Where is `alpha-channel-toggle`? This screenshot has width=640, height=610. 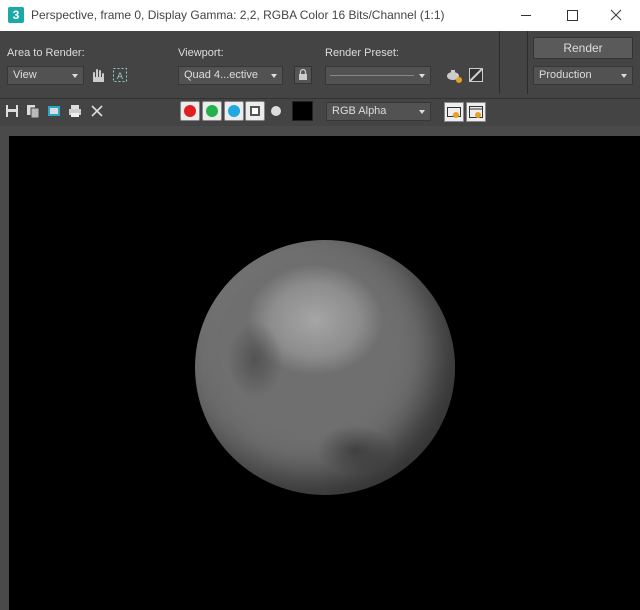
alpha-channel-toggle is located at coordinates (255, 111).